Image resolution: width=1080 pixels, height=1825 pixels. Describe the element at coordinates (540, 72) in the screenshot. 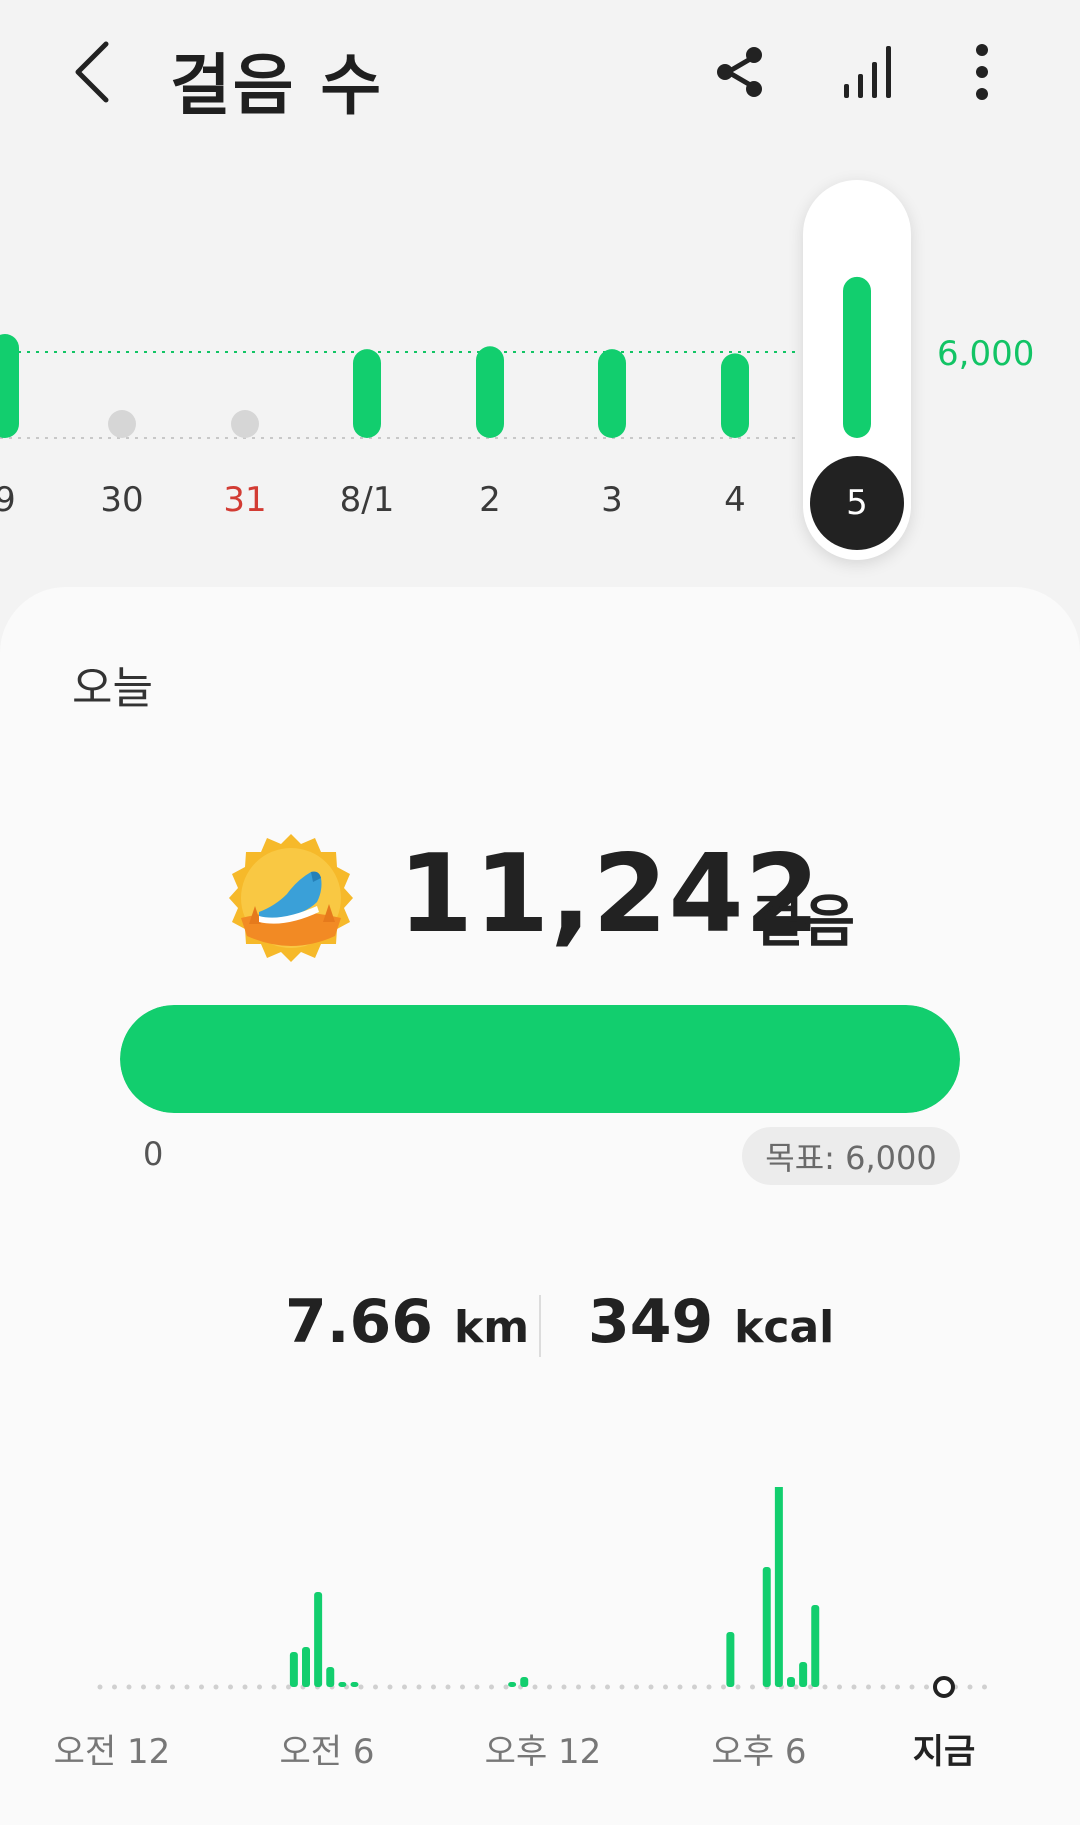

I see `app-header: 걸음 수` at that location.